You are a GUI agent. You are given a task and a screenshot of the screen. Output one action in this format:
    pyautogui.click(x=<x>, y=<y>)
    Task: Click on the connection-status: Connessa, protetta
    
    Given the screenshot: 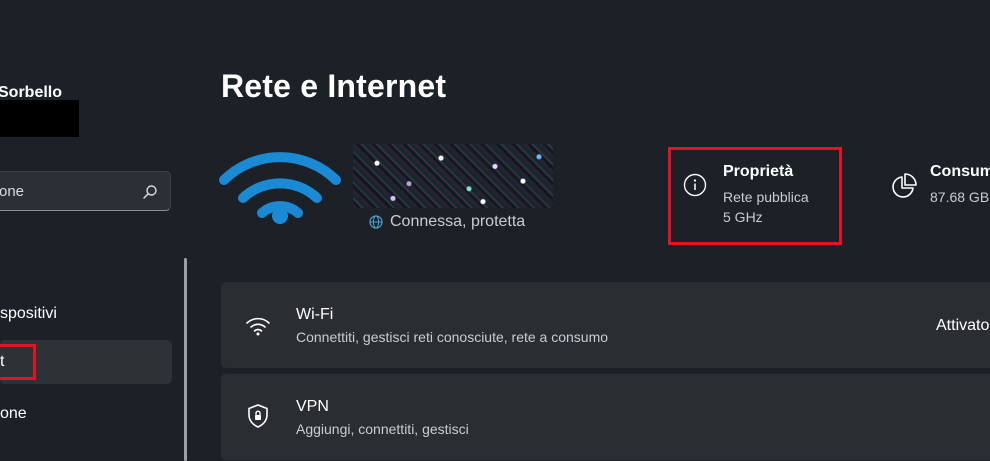 What is the action you would take?
    pyautogui.click(x=458, y=221)
    